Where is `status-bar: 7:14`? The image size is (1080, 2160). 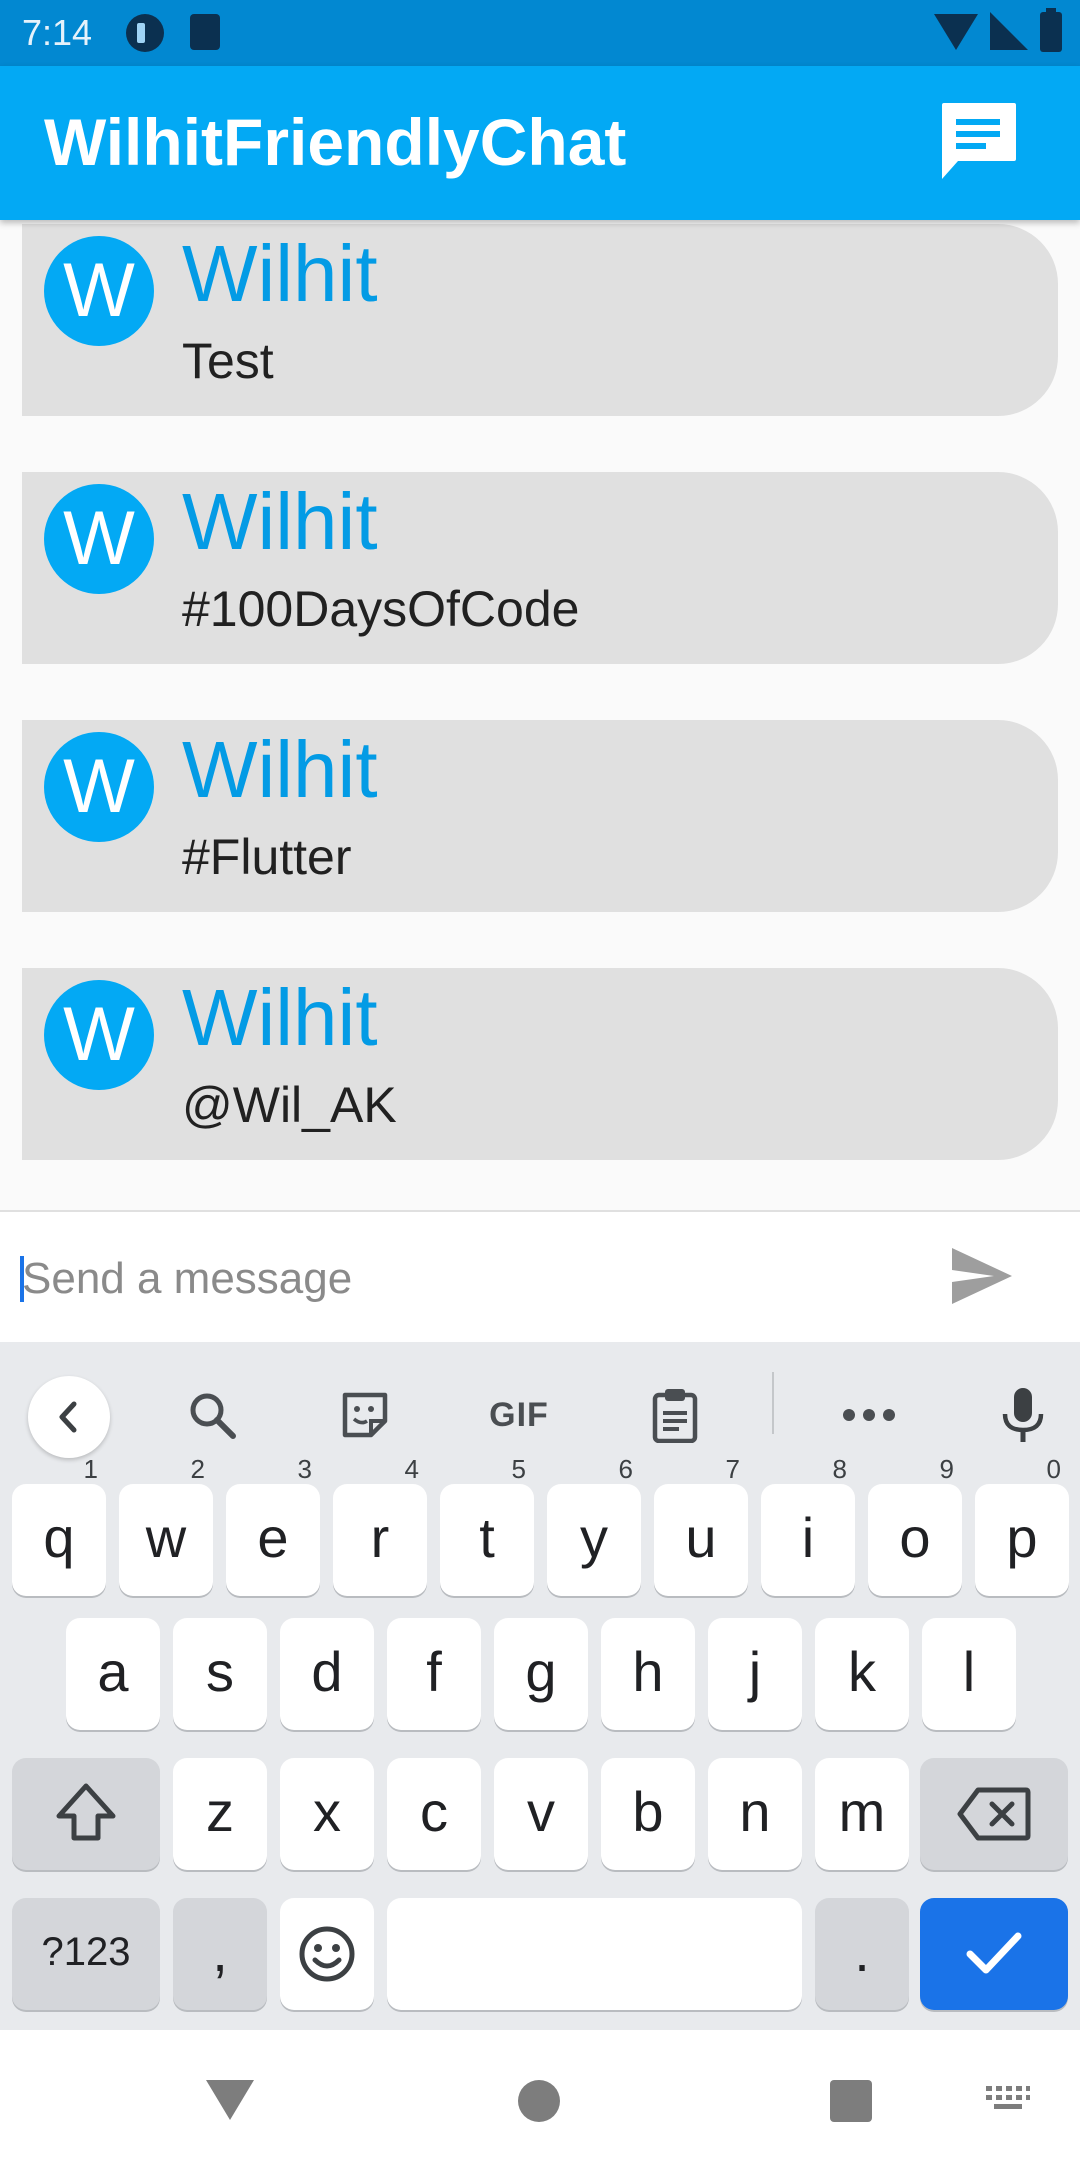 status-bar: 7:14 is located at coordinates (540, 33).